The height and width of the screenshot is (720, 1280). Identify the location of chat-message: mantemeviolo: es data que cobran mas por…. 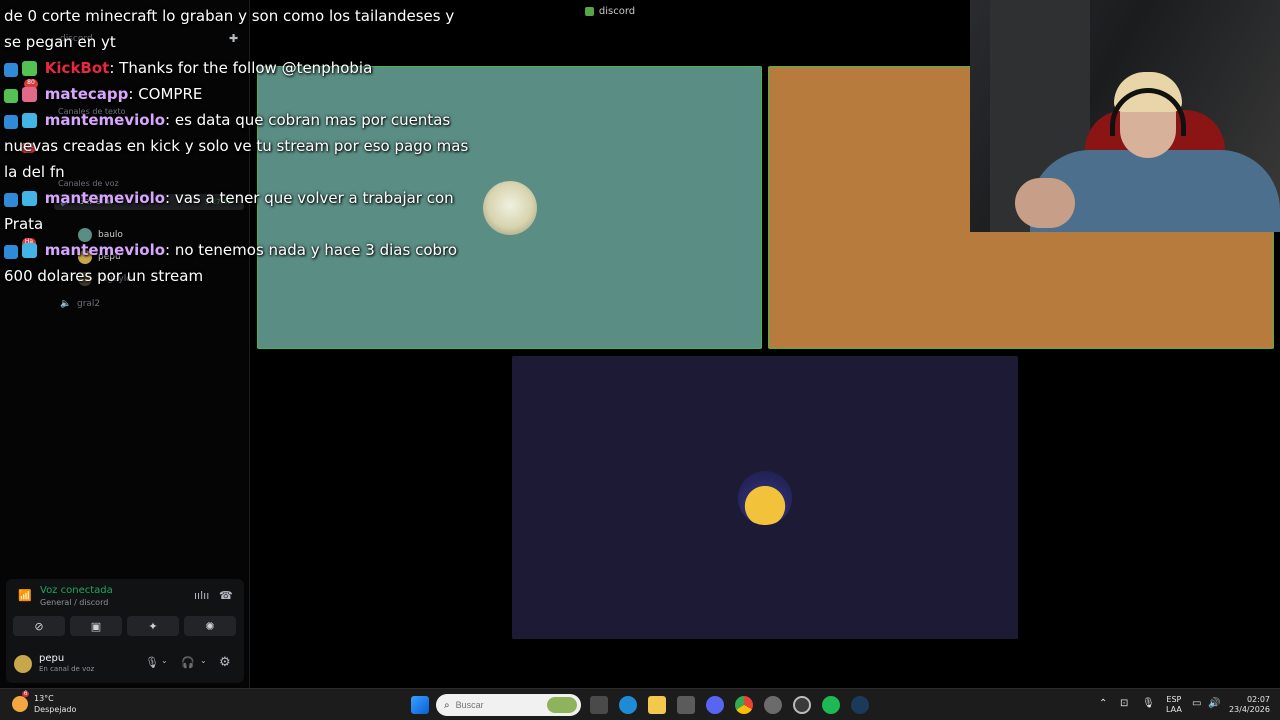
(239, 146).